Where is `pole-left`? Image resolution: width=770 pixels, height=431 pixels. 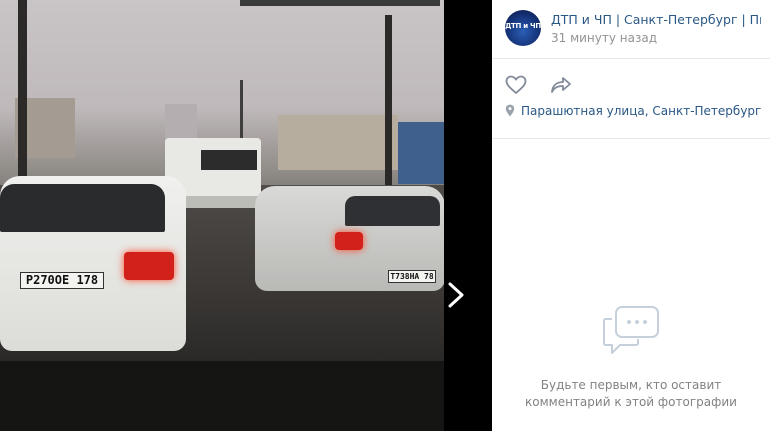
pole-left is located at coordinates (22, 90).